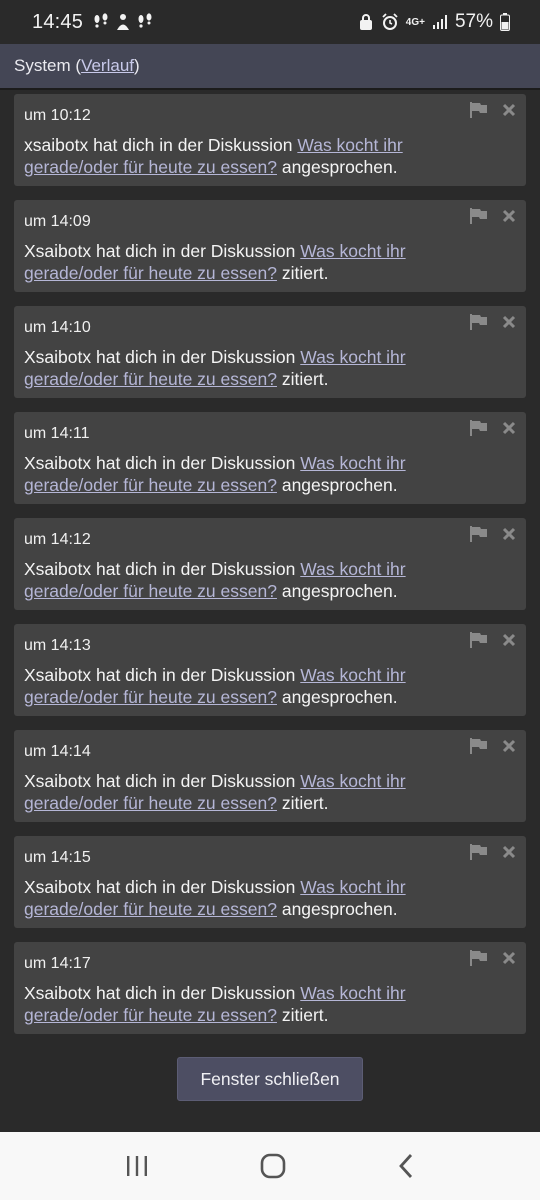 The width and height of the screenshot is (540, 1200). I want to click on home-icon, so click(273, 1166).